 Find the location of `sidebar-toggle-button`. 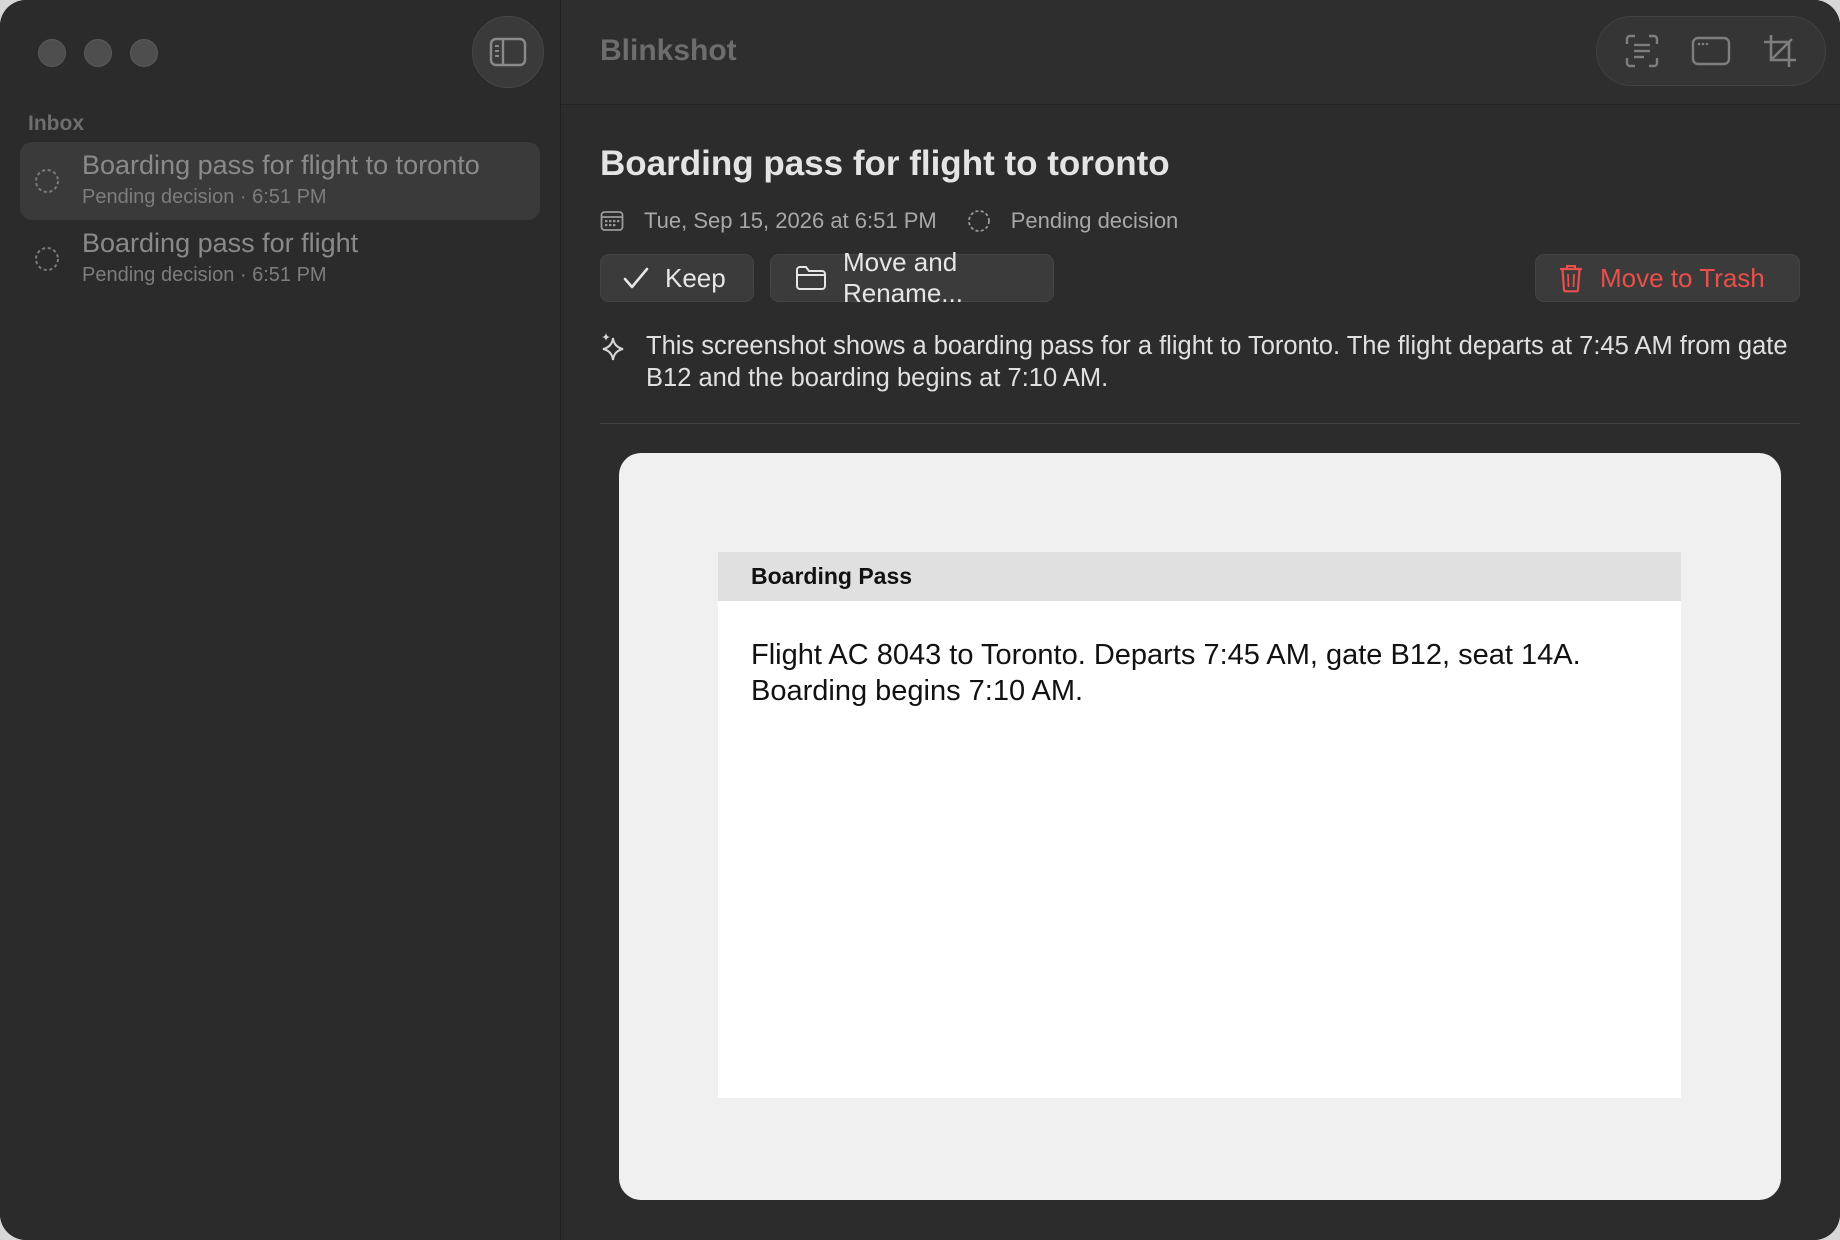

sidebar-toggle-button is located at coordinates (508, 52).